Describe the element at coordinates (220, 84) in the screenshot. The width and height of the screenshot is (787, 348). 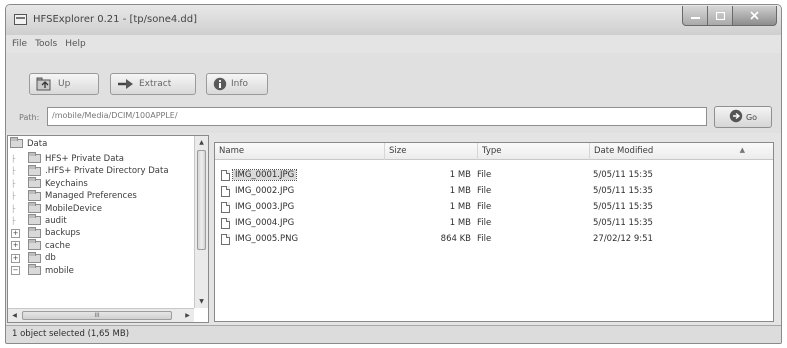
I see `info-icon` at that location.